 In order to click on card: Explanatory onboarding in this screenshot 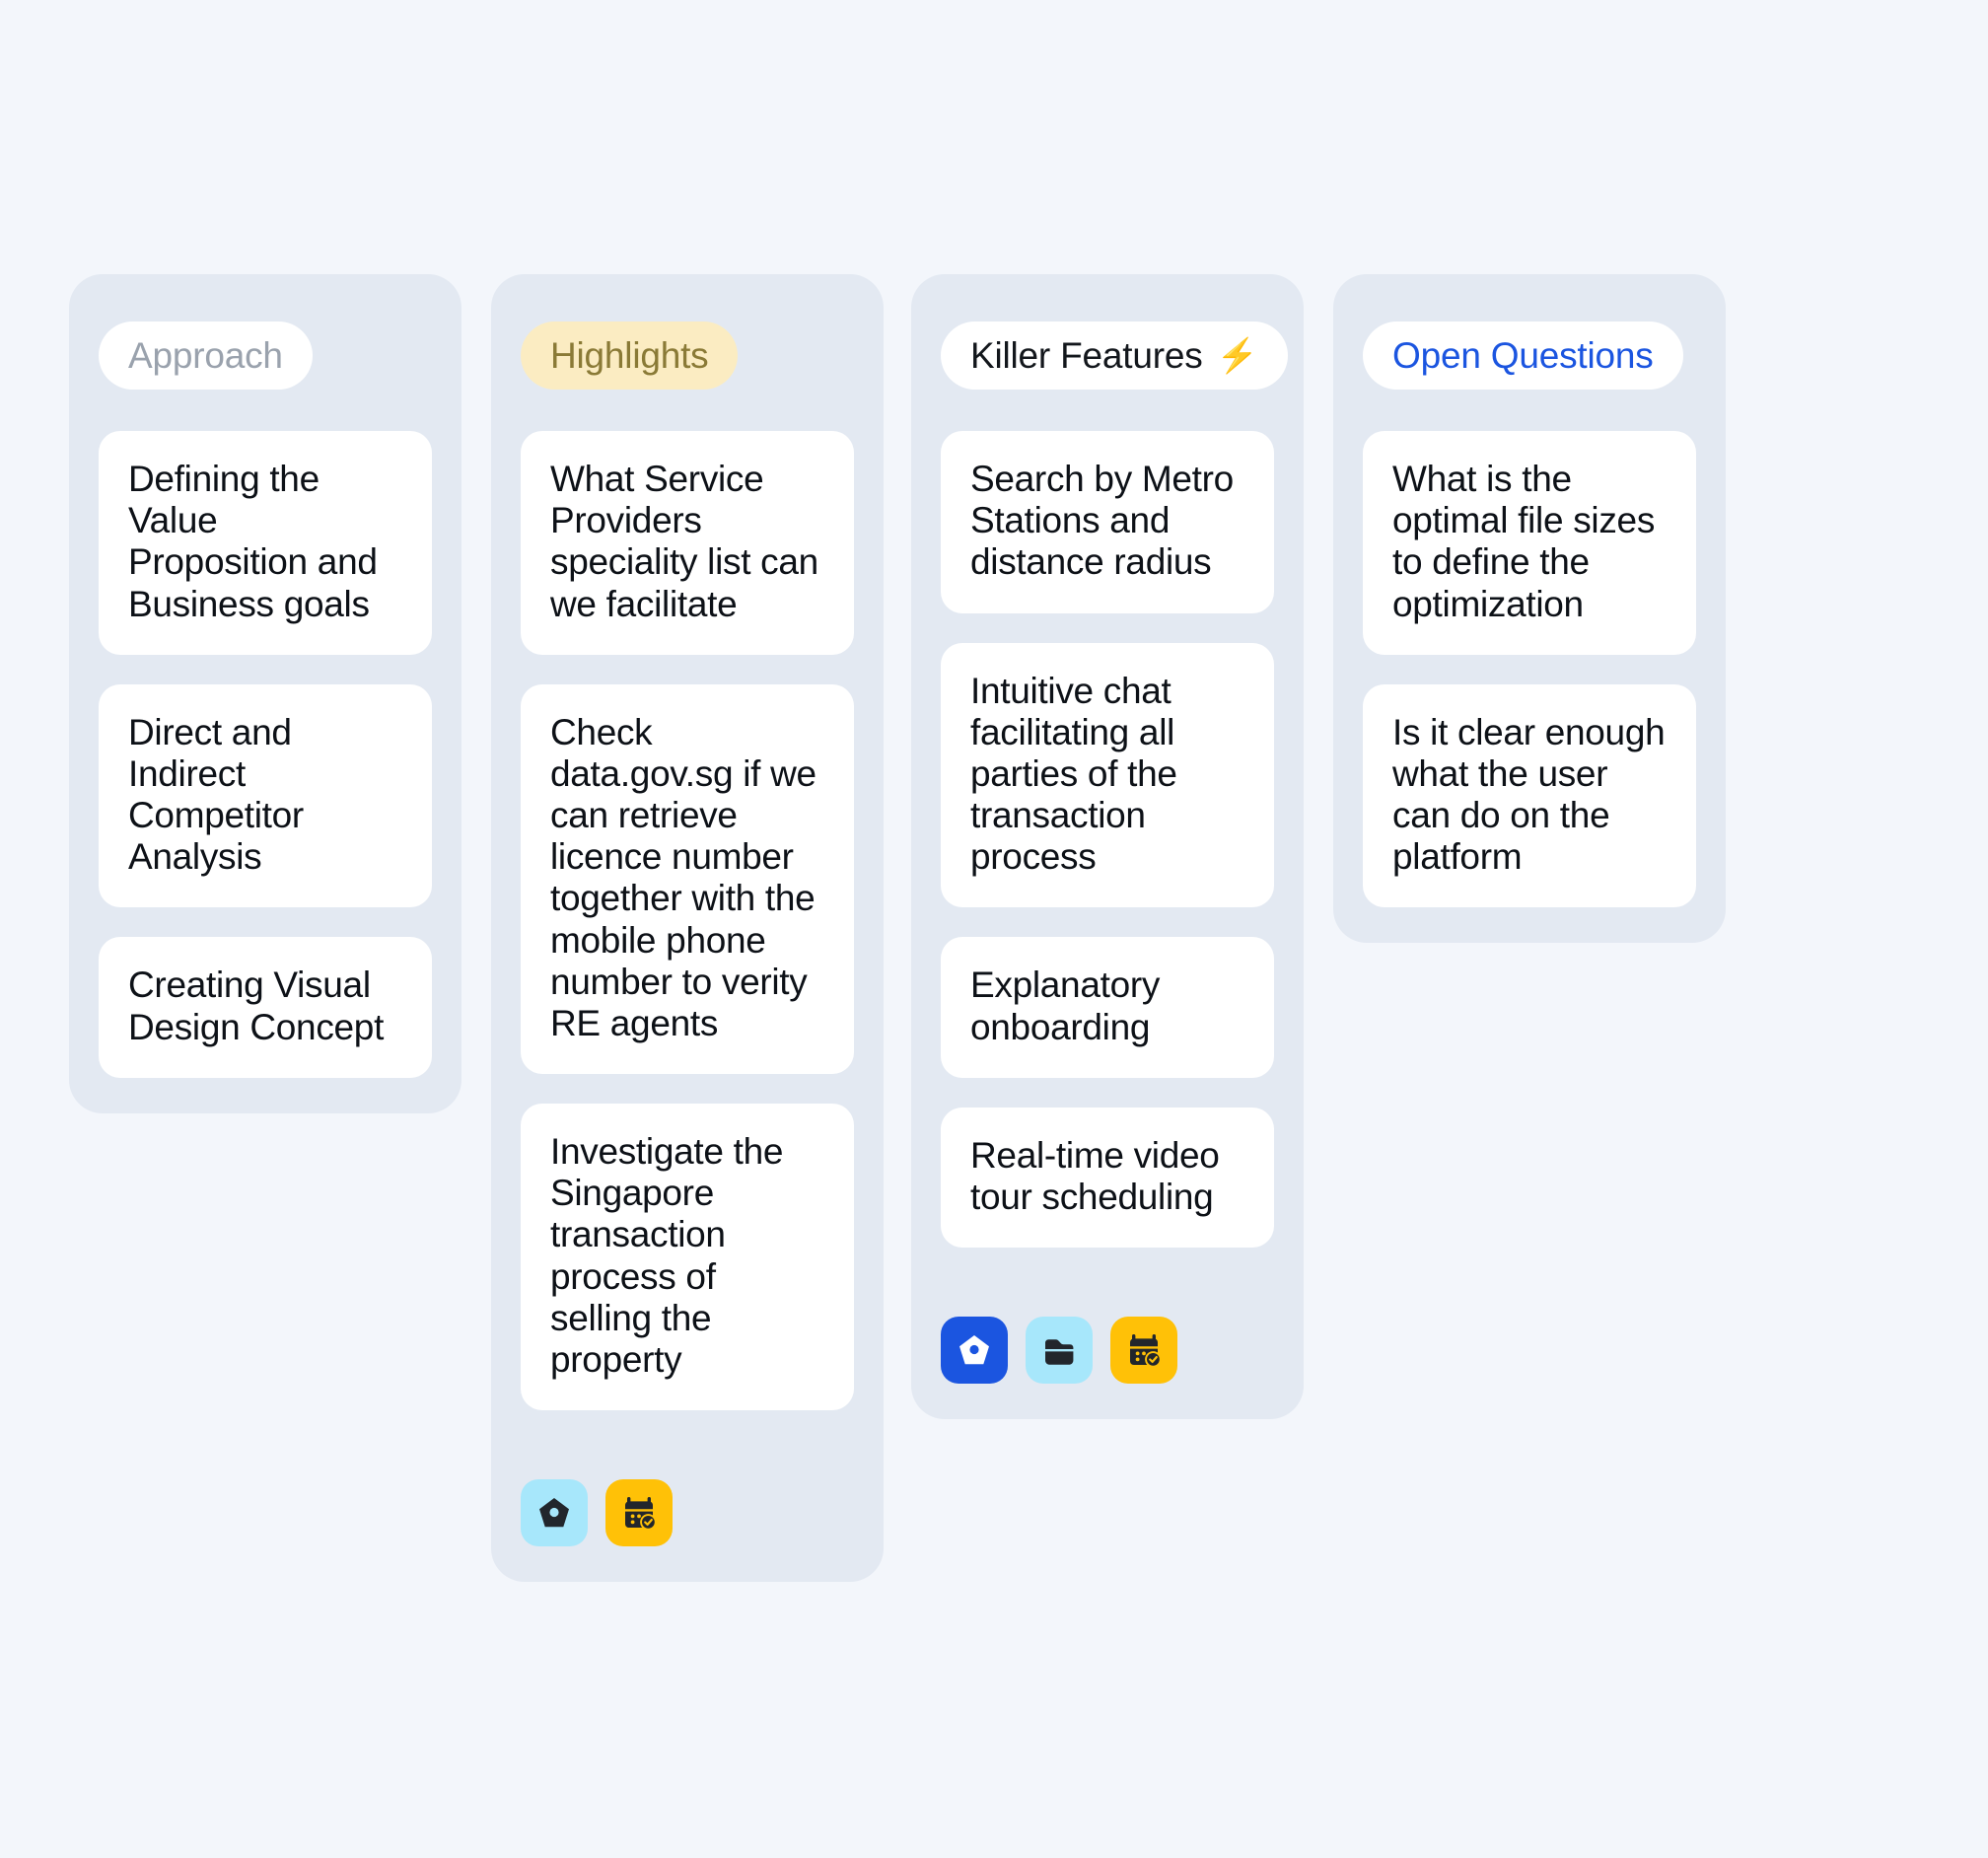, I will do `click(1108, 1008)`.